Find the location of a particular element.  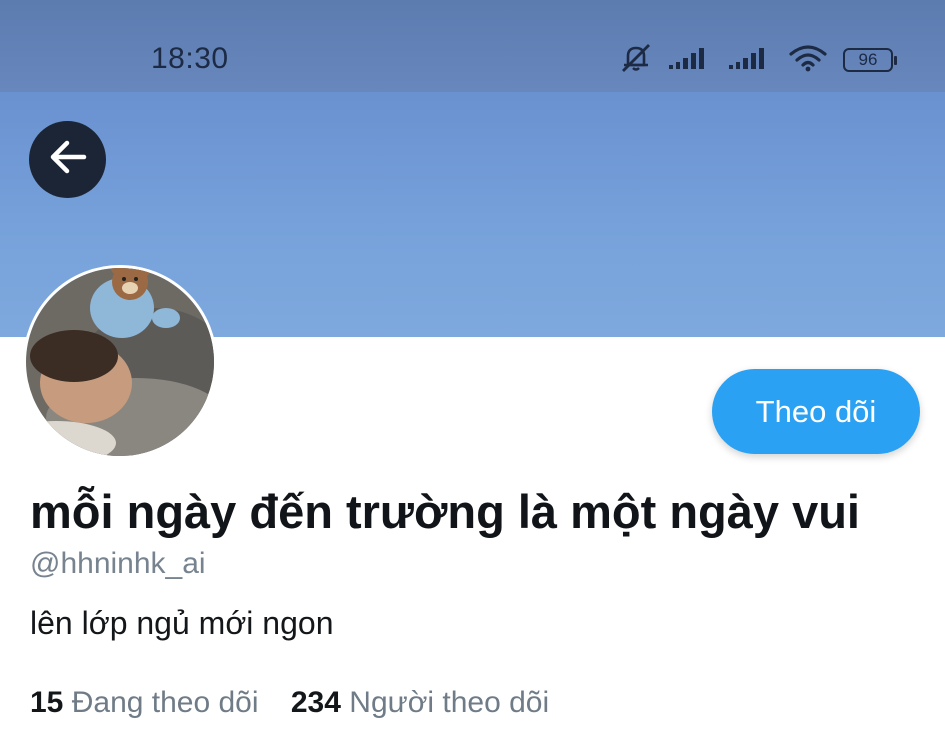

wifi-icon is located at coordinates (808, 60).